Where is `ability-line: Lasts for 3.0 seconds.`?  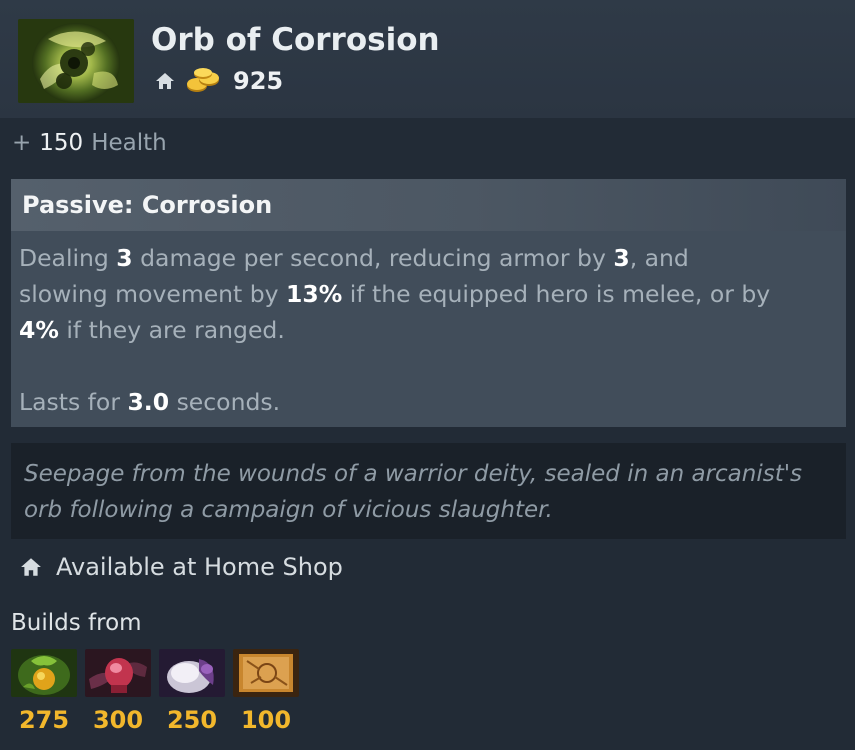 ability-line: Lasts for 3.0 seconds. is located at coordinates (422, 402).